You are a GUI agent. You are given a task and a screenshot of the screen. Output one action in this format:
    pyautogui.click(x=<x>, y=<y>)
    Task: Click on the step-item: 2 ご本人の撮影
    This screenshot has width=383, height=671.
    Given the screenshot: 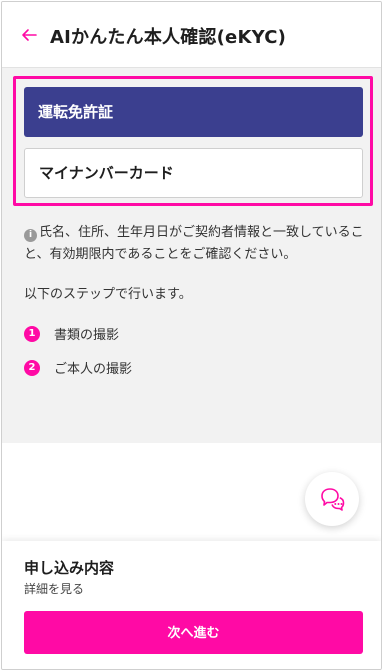 What is the action you would take?
    pyautogui.click(x=78, y=367)
    